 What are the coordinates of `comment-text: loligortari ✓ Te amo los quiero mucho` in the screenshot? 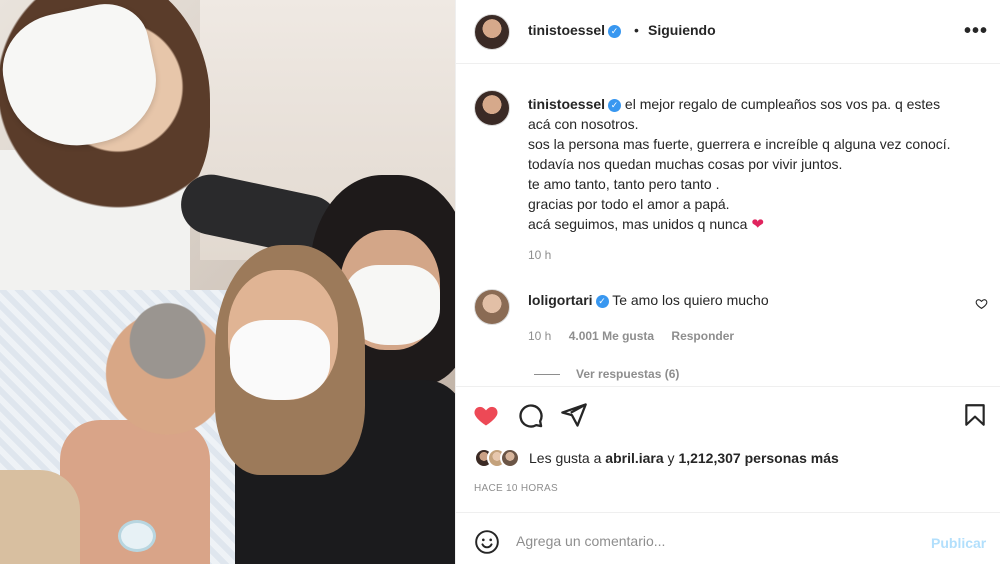 It's located at (648, 300).